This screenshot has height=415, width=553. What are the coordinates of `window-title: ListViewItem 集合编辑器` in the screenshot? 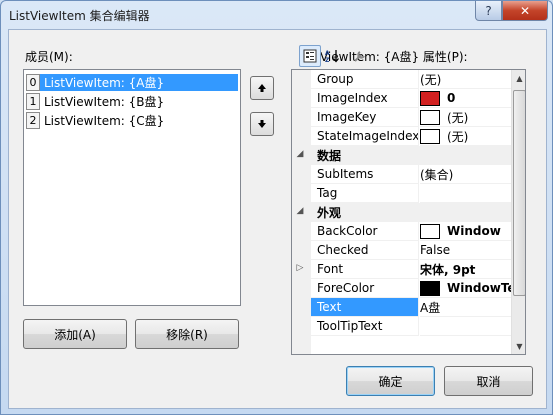 It's located at (79, 16).